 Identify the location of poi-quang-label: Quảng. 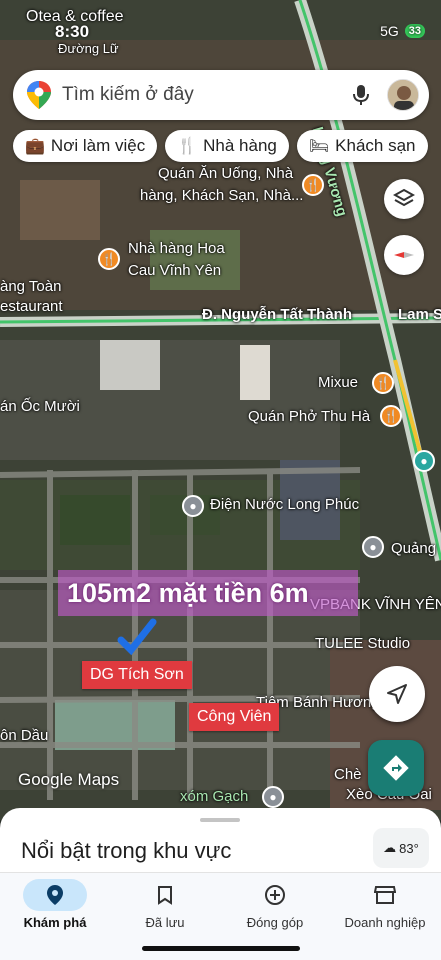
(413, 549).